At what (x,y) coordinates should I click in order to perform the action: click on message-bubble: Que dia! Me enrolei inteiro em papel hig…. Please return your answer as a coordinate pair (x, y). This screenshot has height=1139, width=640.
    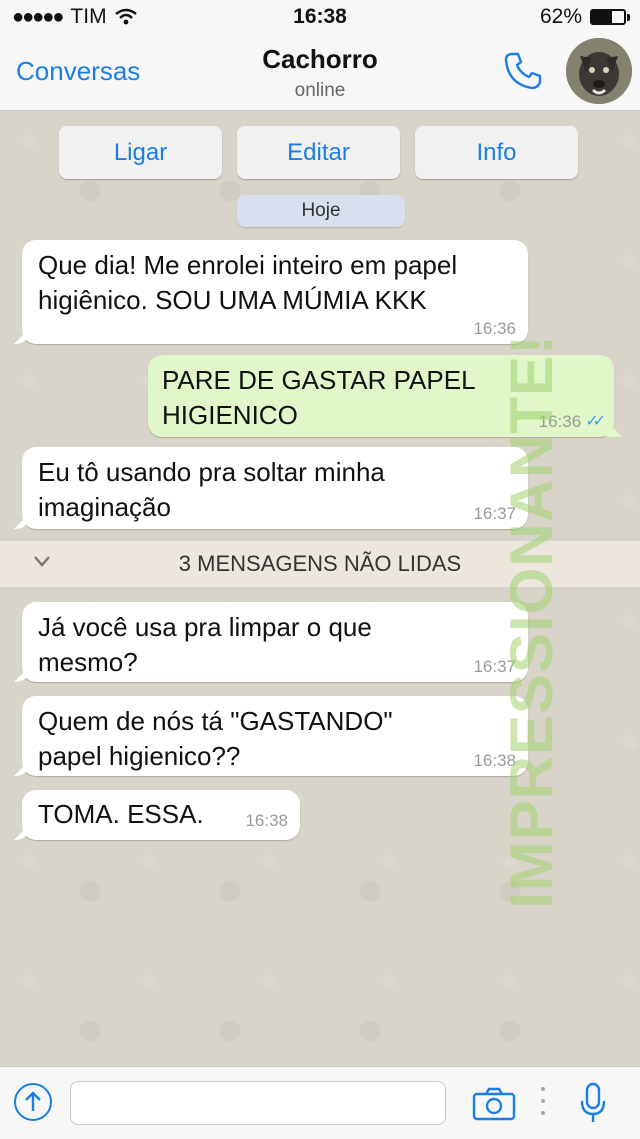
    Looking at the image, I should click on (275, 292).